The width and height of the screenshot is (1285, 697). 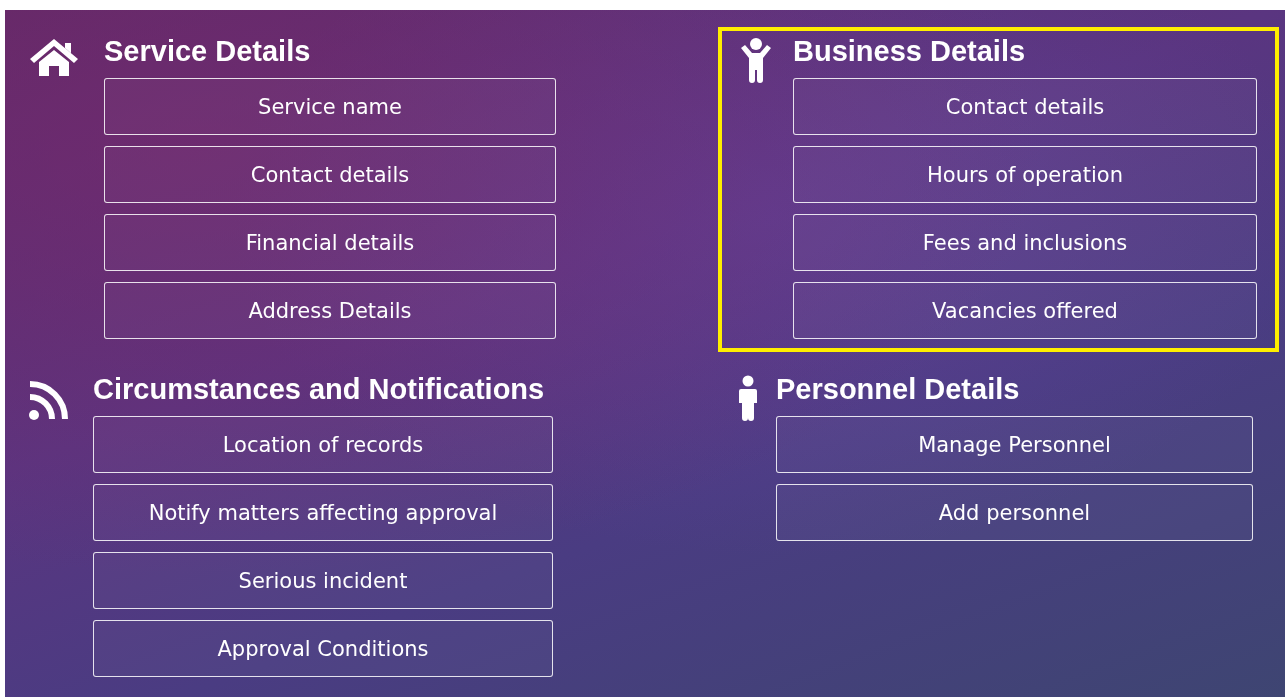 What do you see at coordinates (1014, 512) in the screenshot?
I see `nav-button: Add personnel` at bounding box center [1014, 512].